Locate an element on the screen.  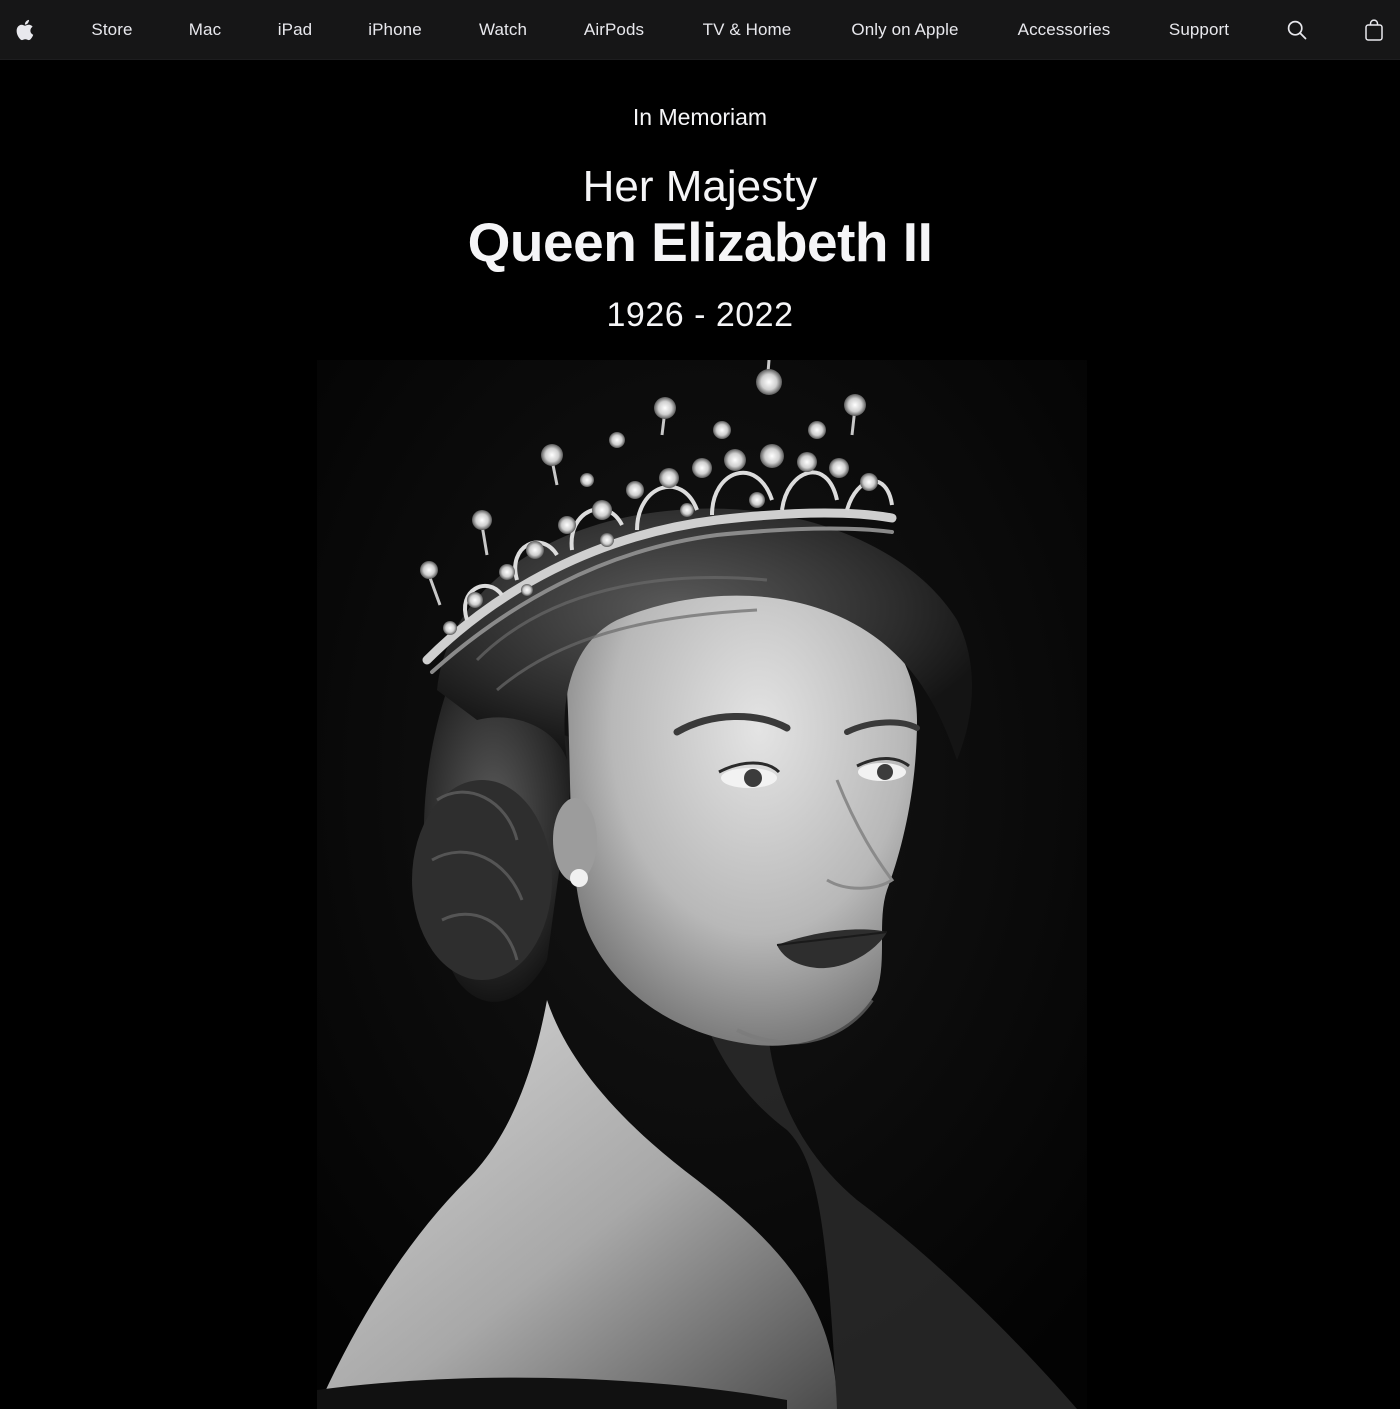
nav-item-accessories: Accessories is located at coordinates (1064, 30).